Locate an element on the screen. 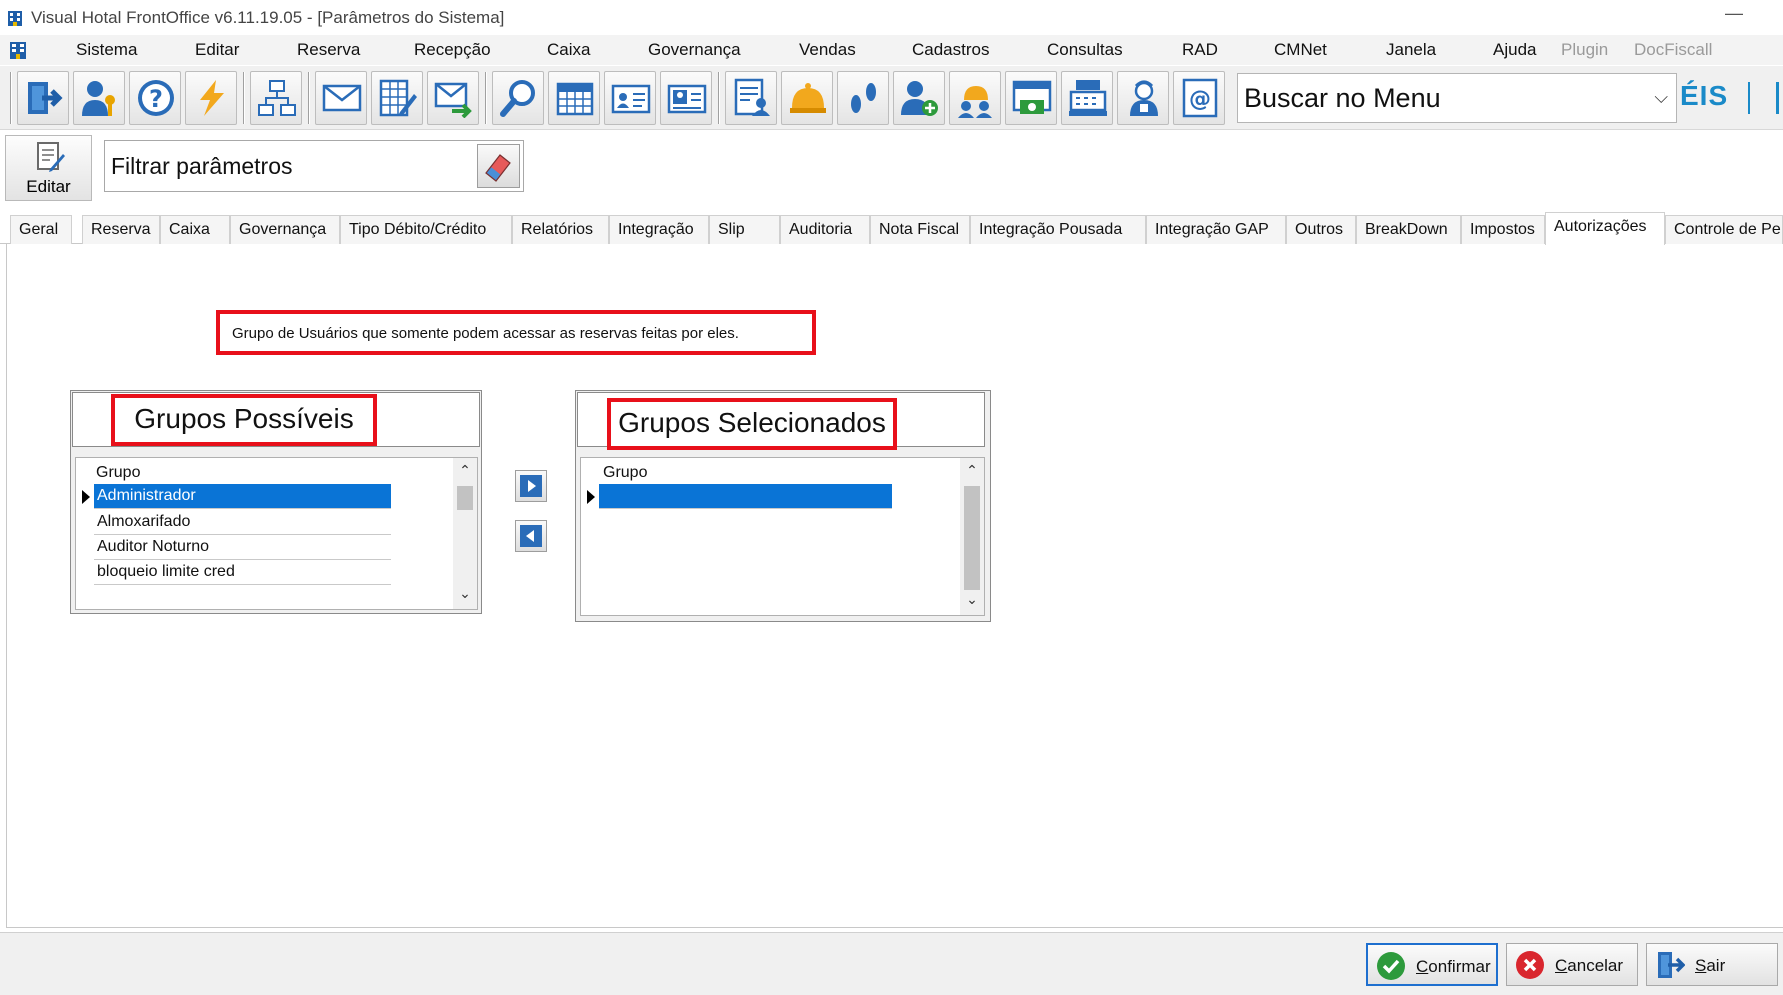 The image size is (1783, 995). arrow-left-icon is located at coordinates (531, 536).